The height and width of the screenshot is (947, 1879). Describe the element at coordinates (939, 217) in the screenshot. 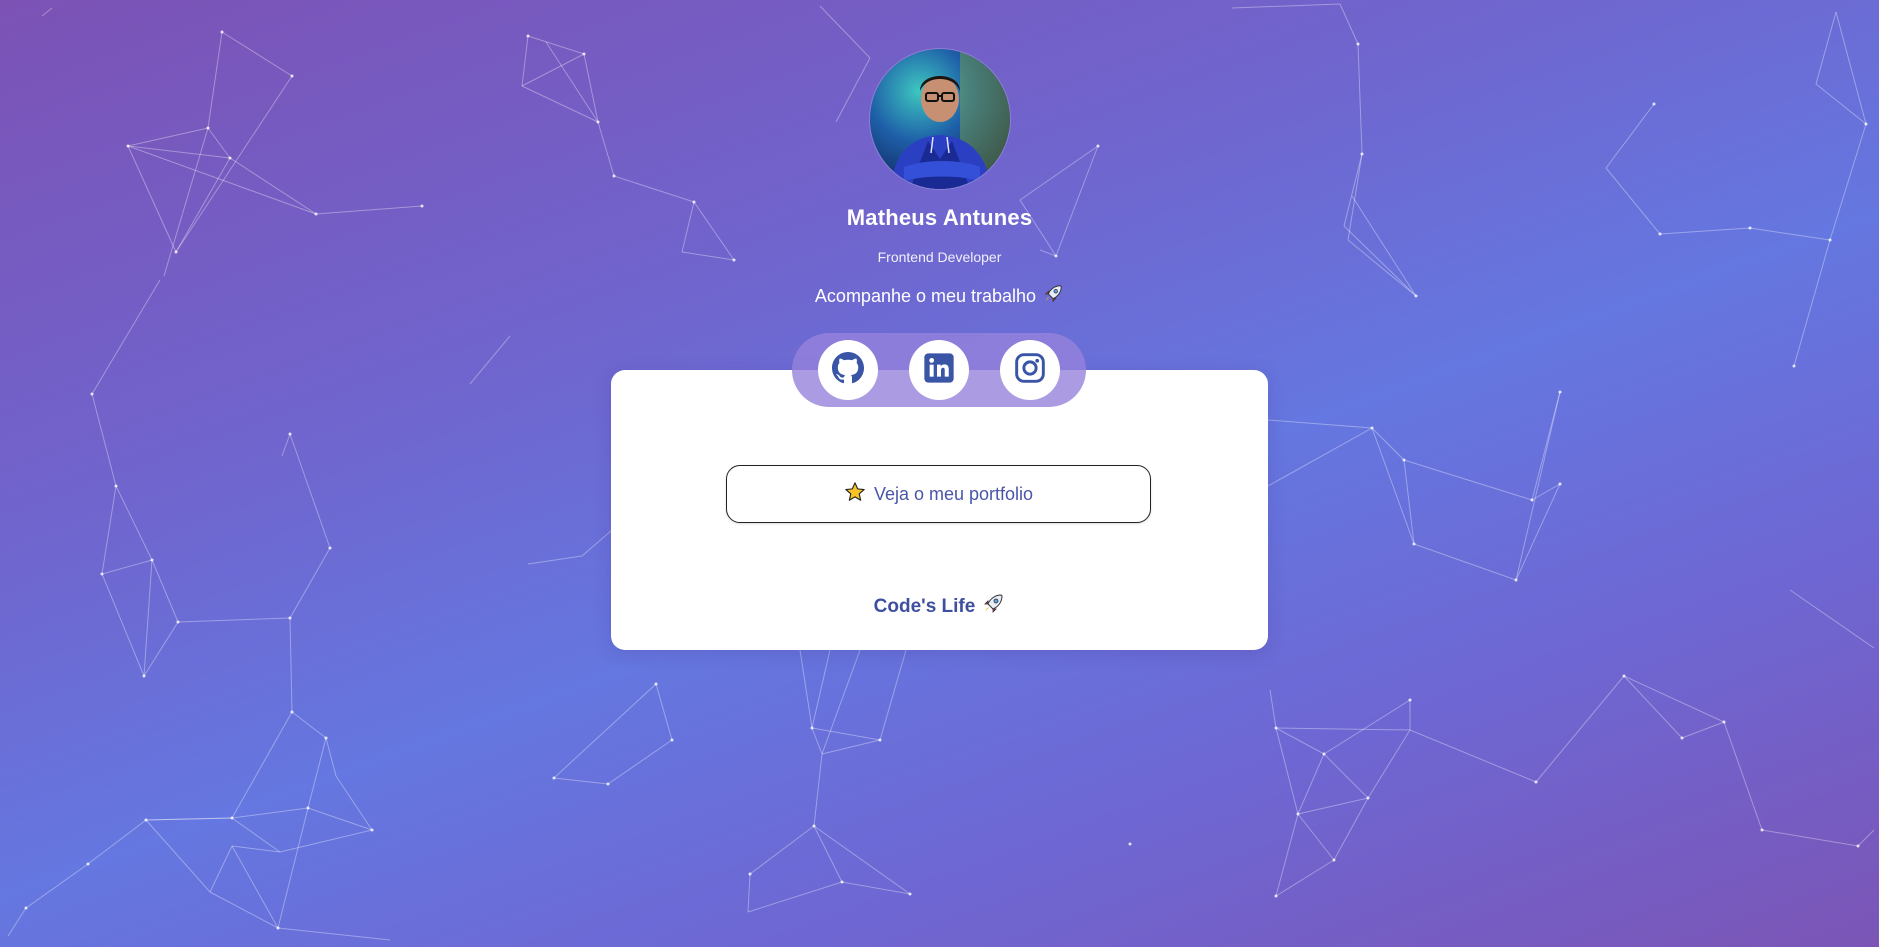

I see `profile-name: Matheus Antunes` at that location.